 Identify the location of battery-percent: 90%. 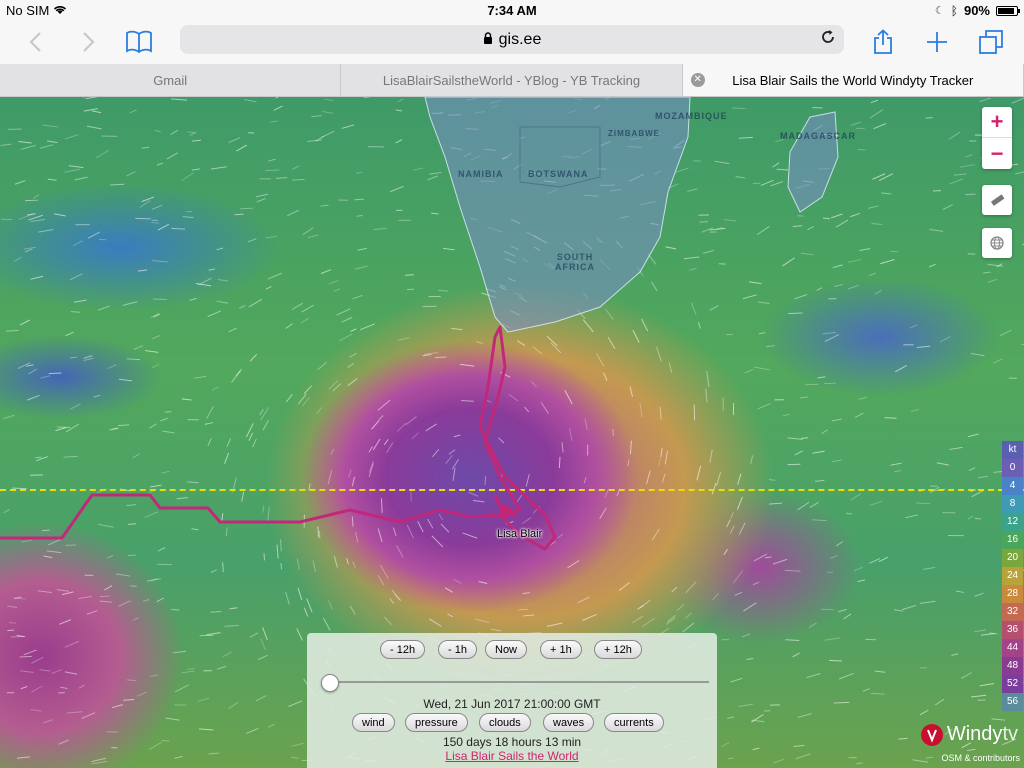
(976, 10).